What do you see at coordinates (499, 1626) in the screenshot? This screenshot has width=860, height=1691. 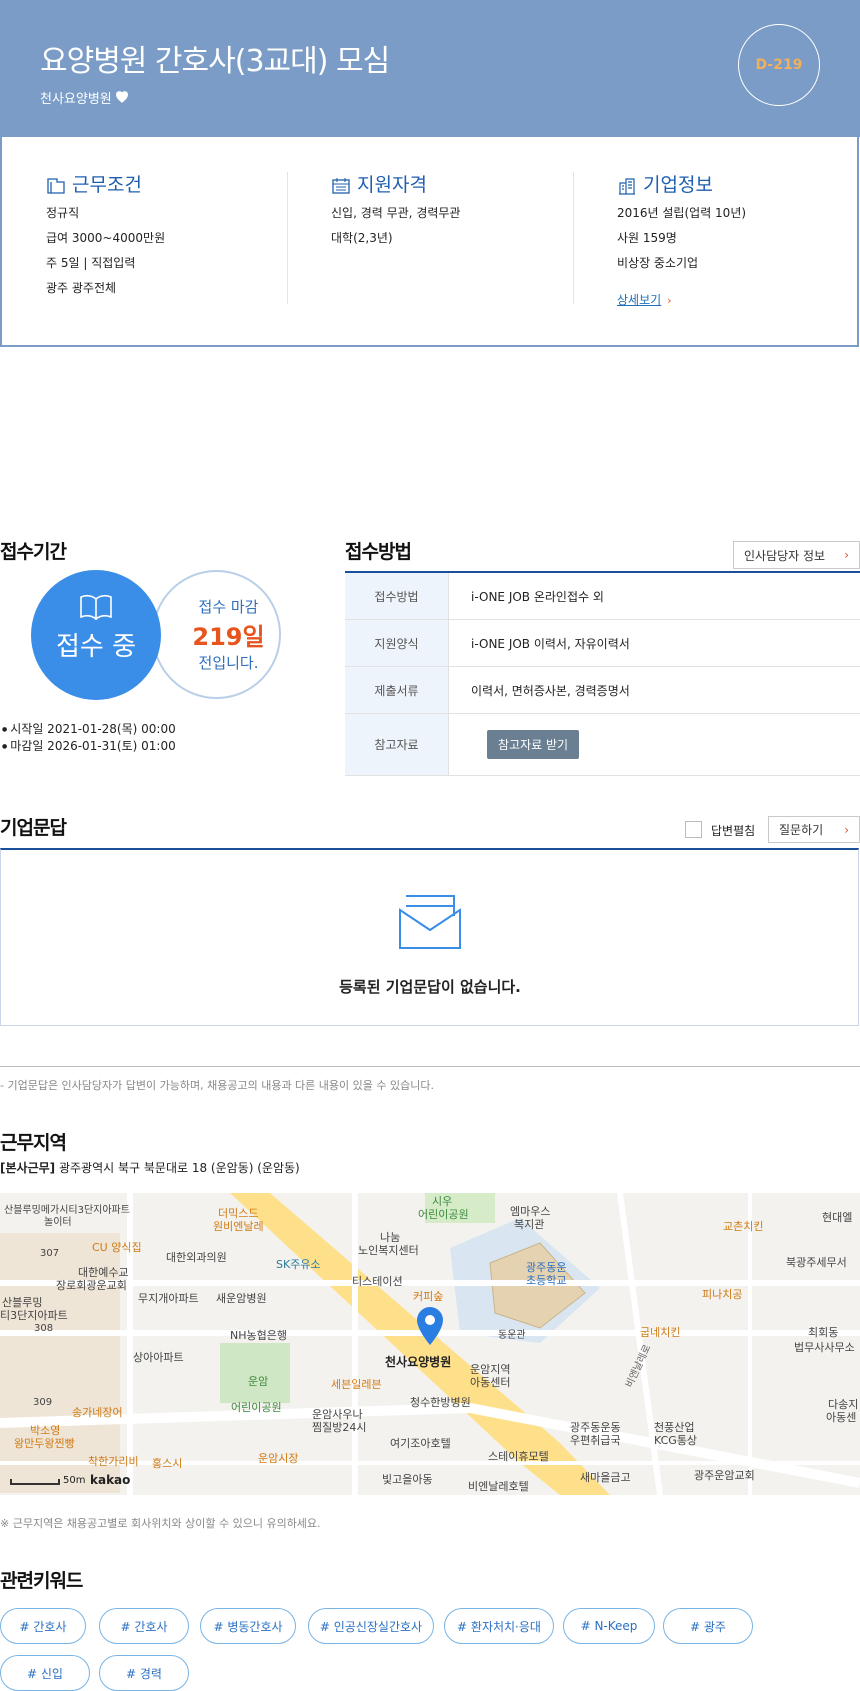 I see `keyword-tag: # 환자처치·응대` at bounding box center [499, 1626].